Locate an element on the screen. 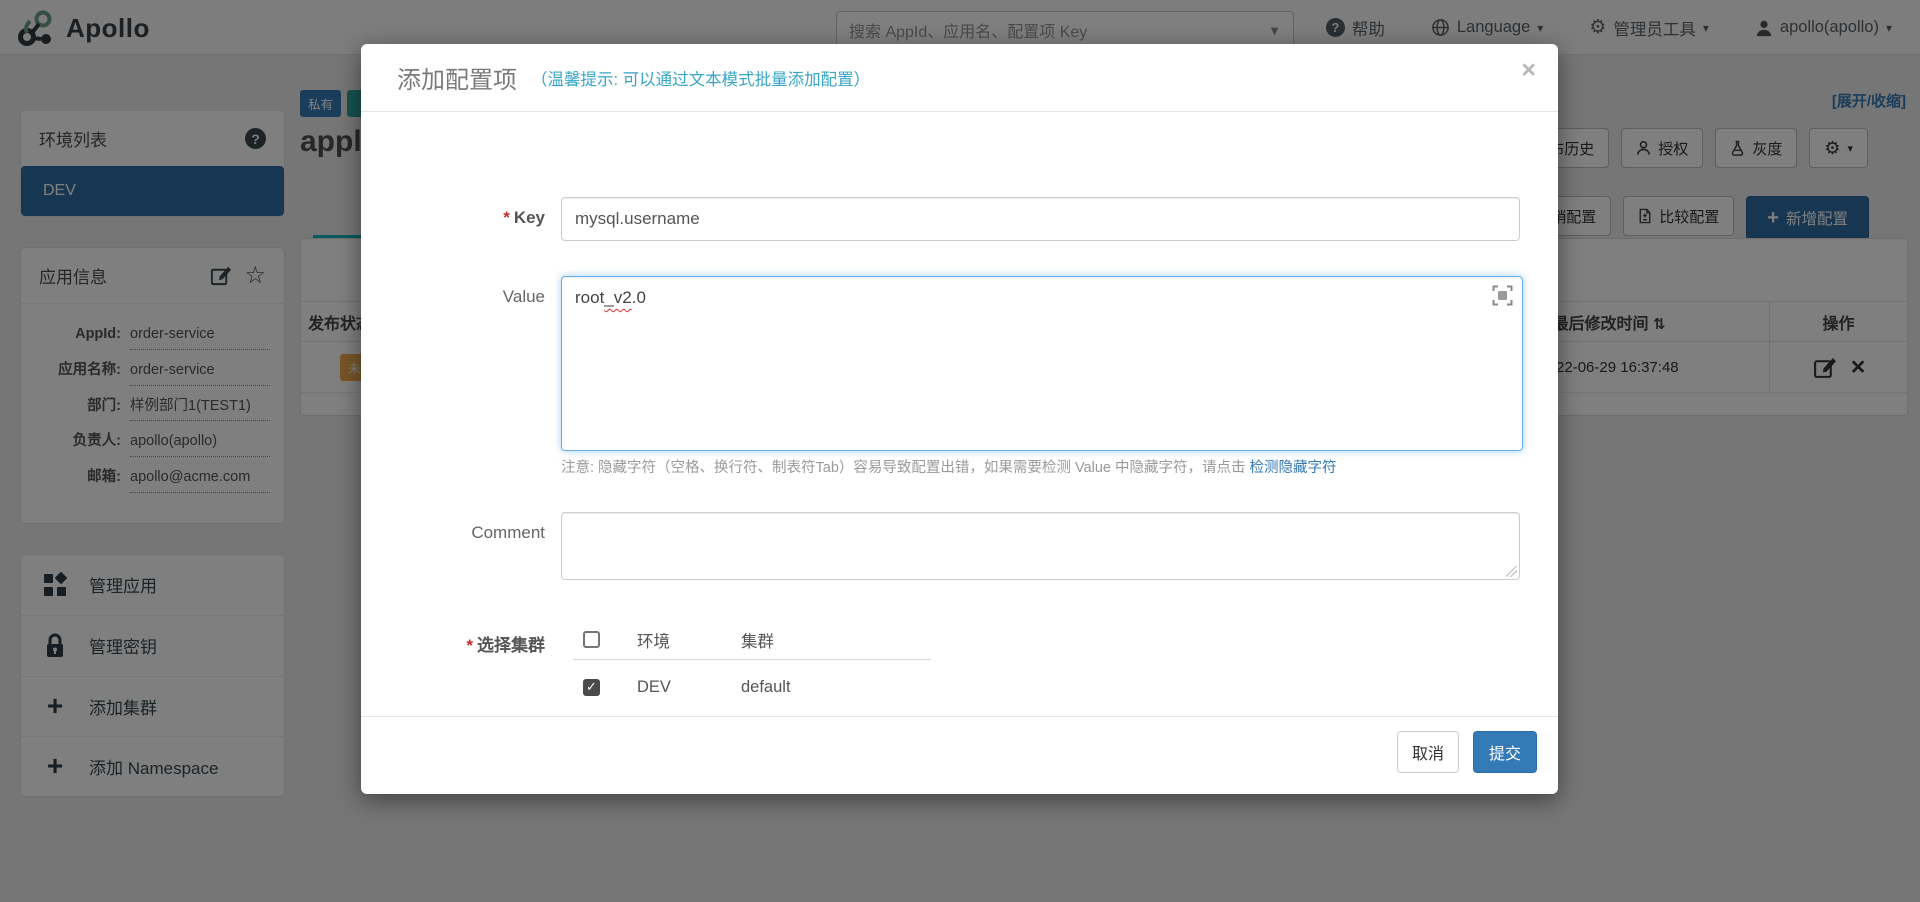  value-textarea: root_v2.0 is located at coordinates (1042, 363).